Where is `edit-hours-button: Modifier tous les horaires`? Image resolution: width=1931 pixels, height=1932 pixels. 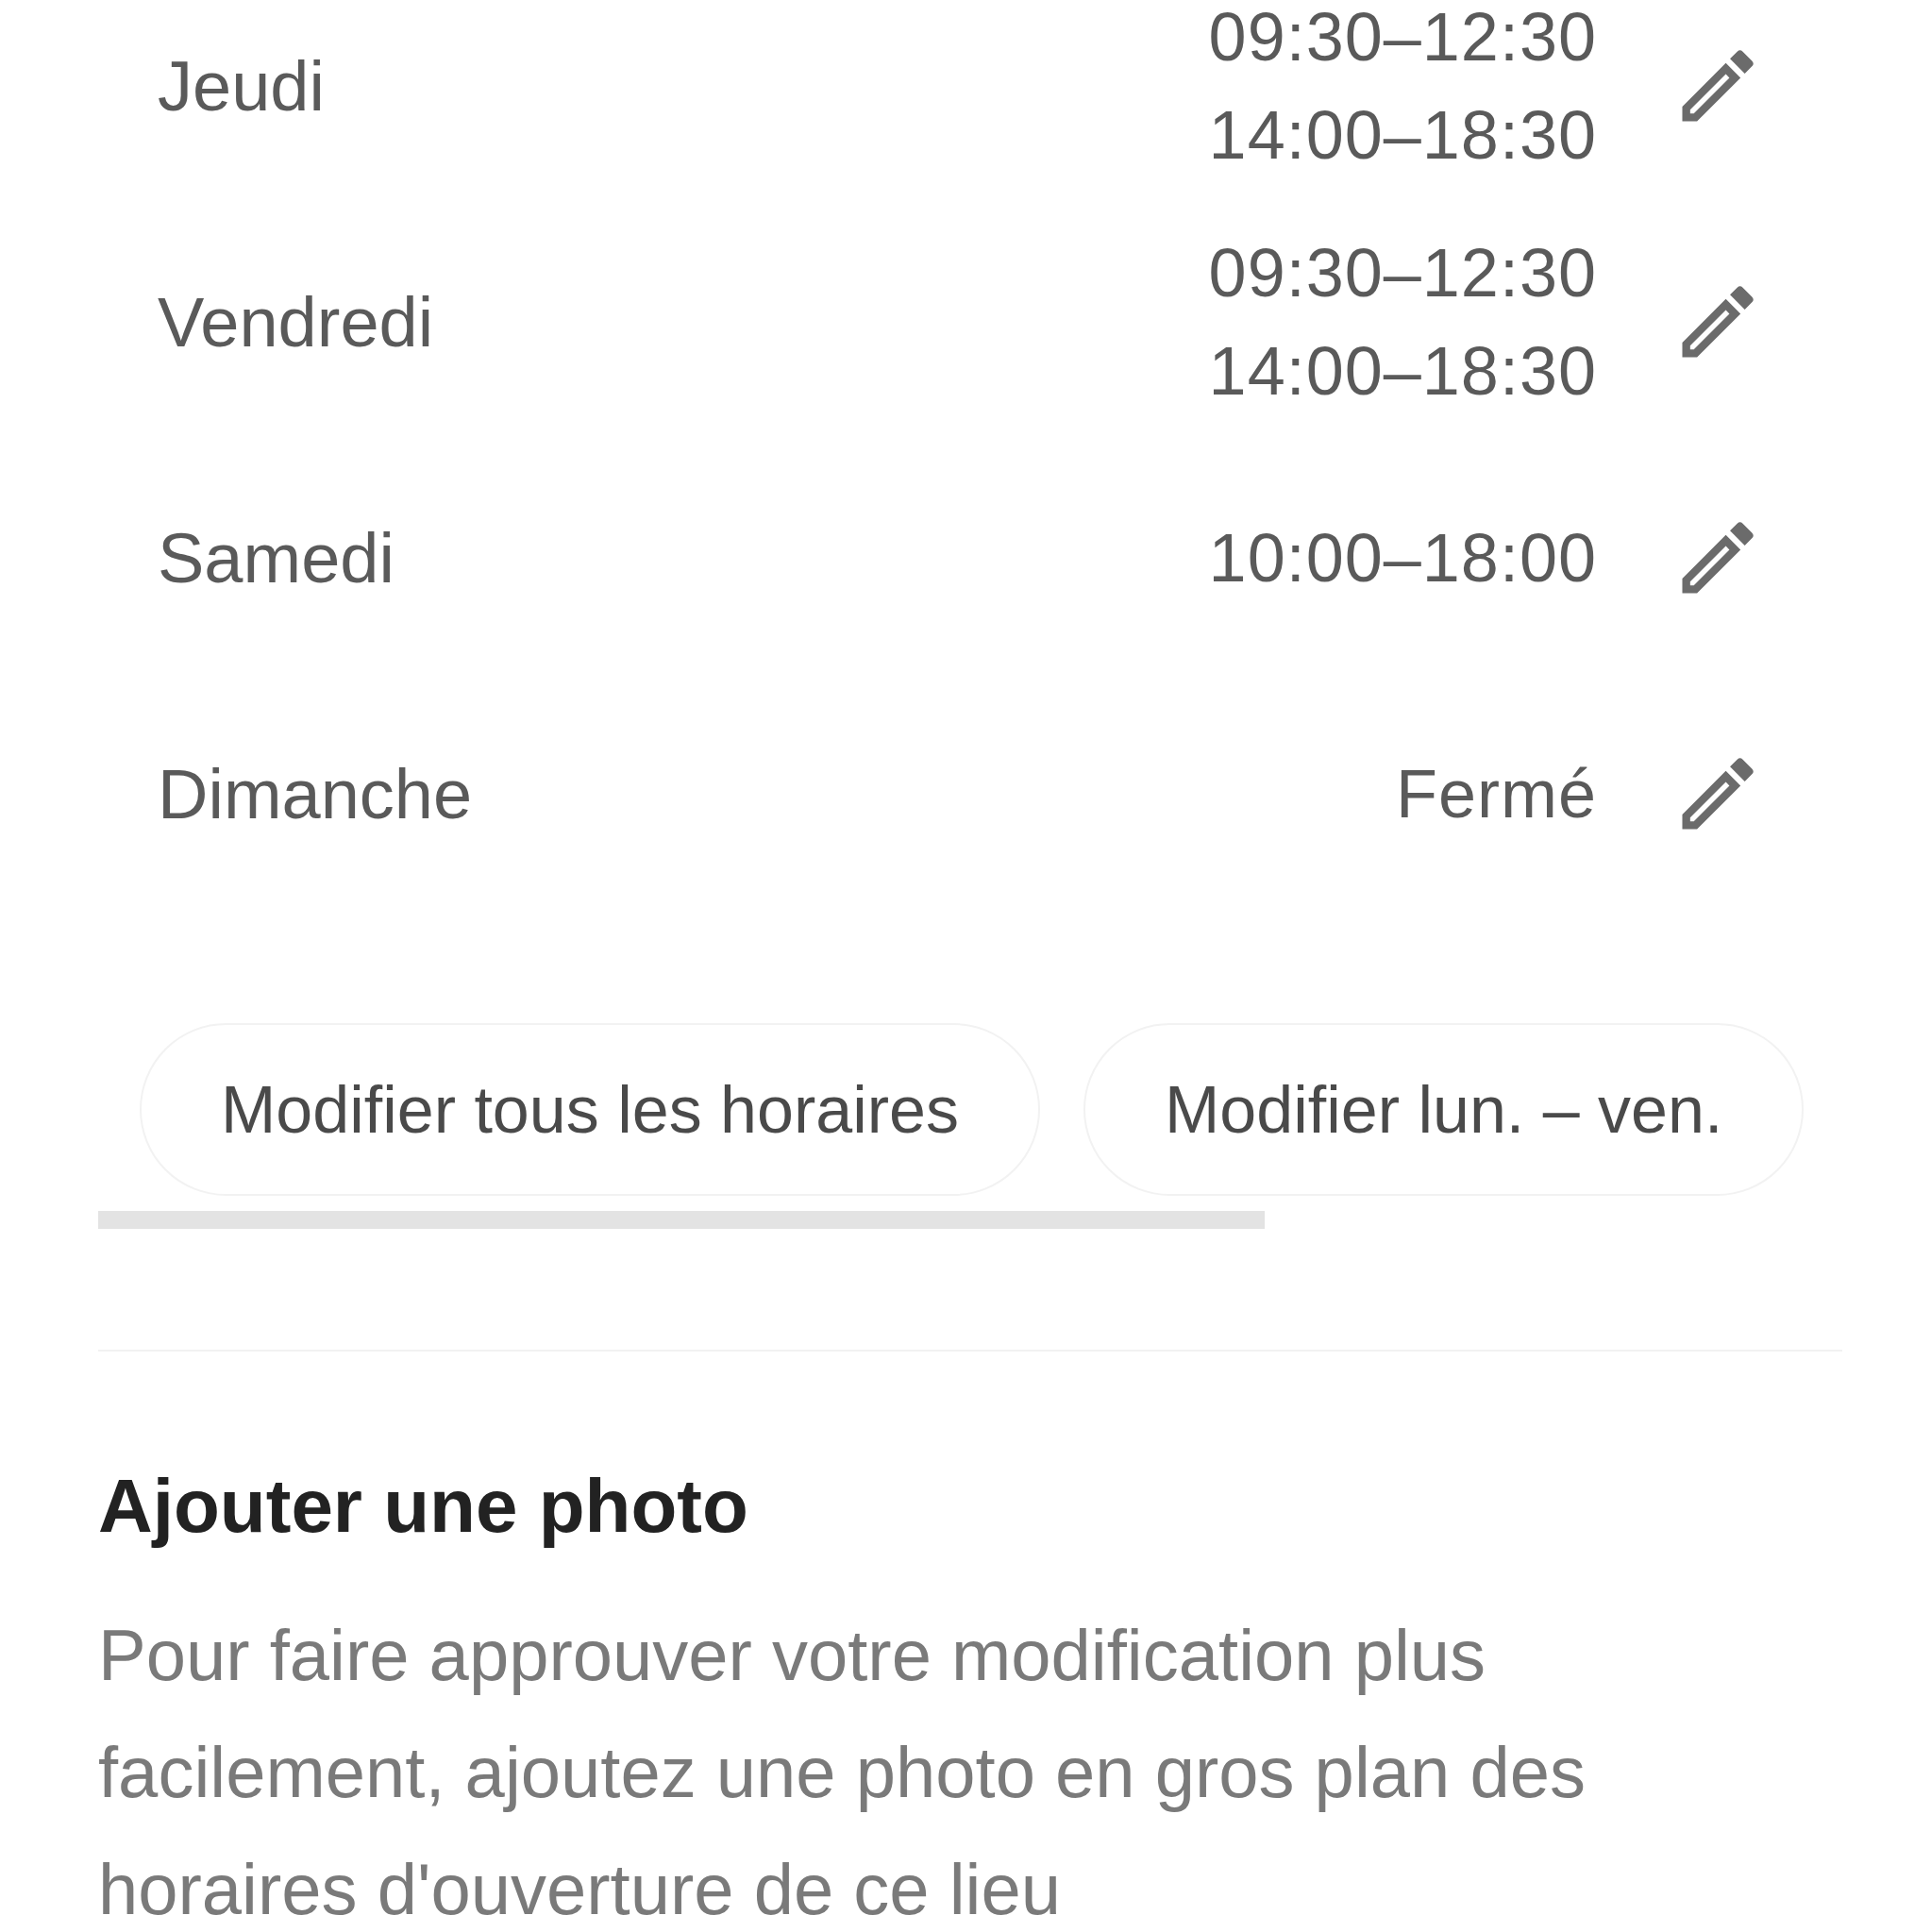 edit-hours-button: Modifier tous les horaires is located at coordinates (590, 1109).